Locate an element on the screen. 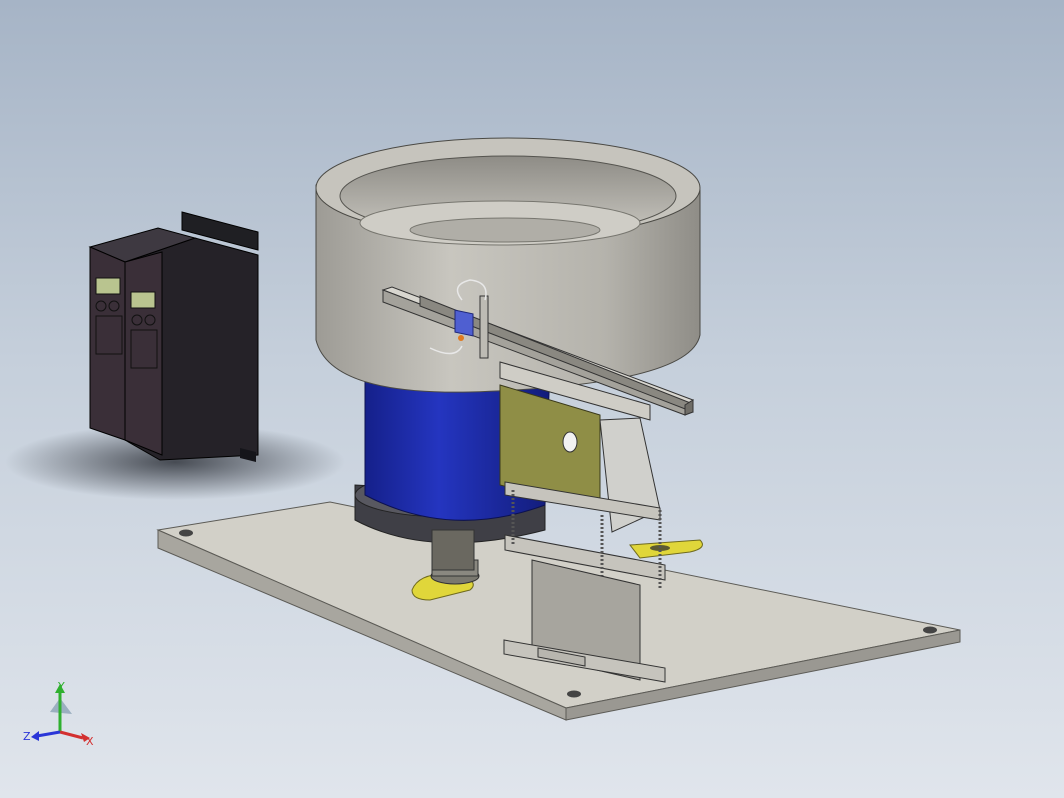  bracket-hole is located at coordinates (570, 442).